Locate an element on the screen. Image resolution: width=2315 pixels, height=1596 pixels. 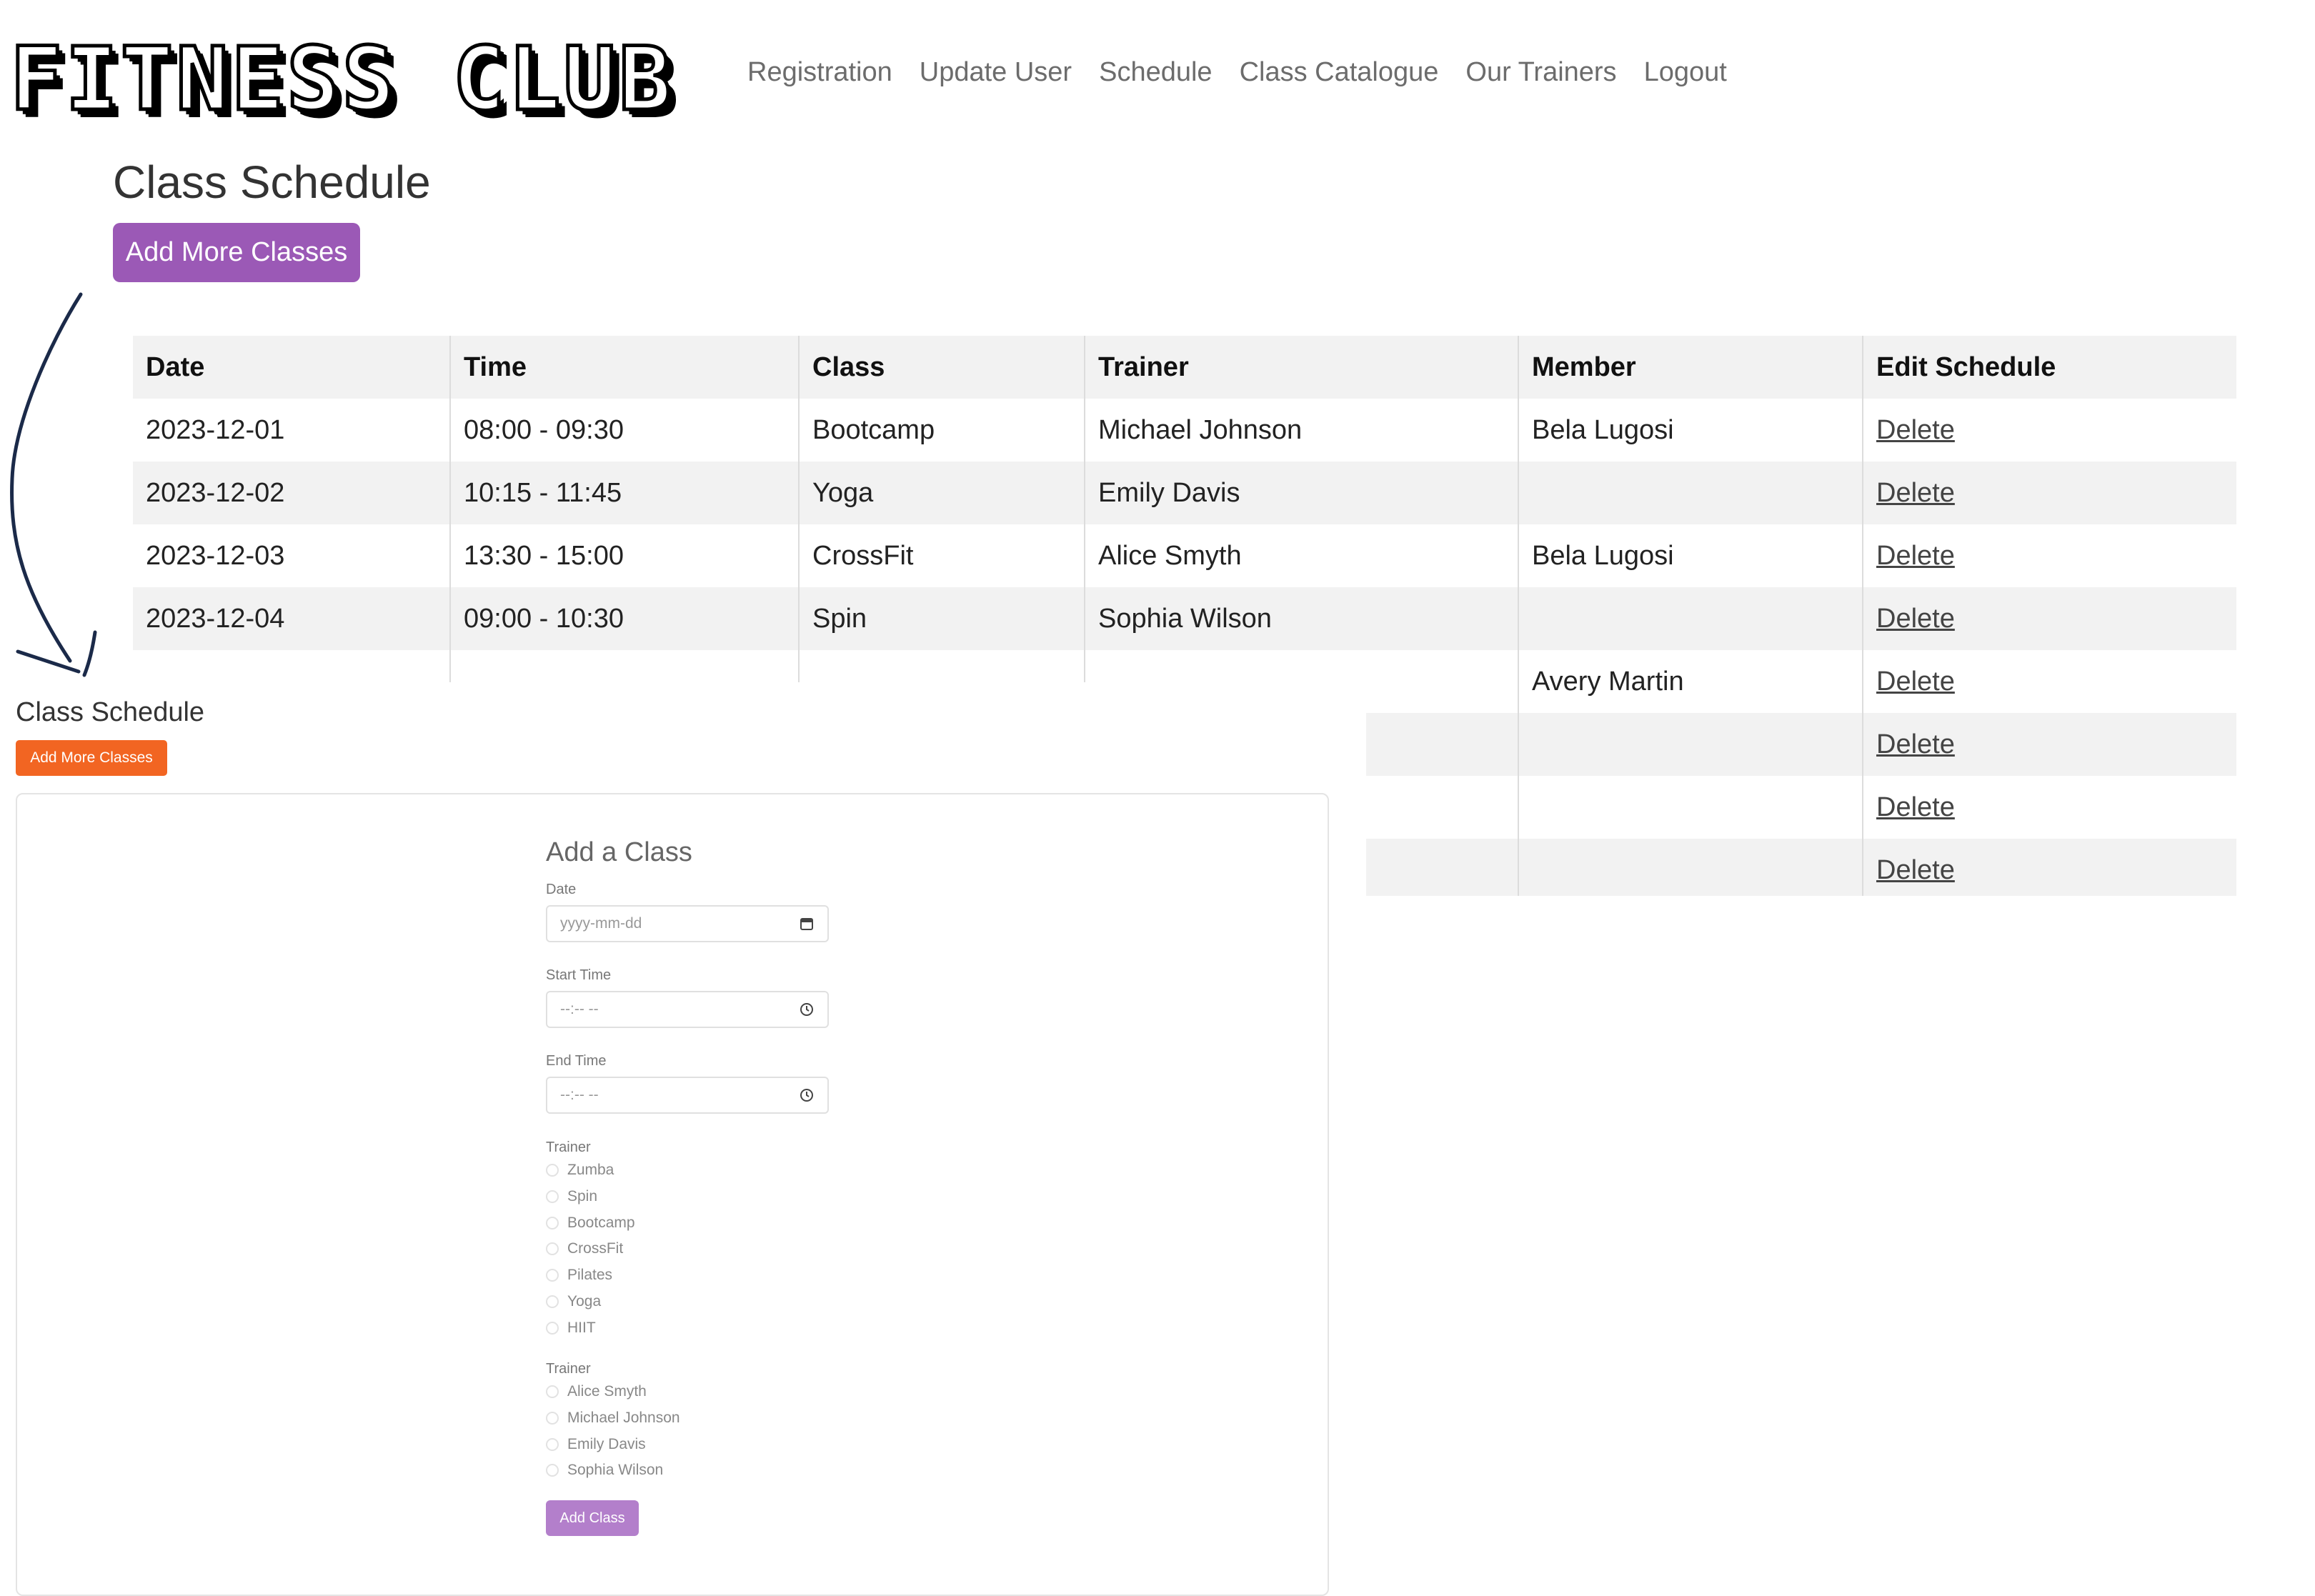
start-time-placeholder: --:-- -- is located at coordinates (579, 1009).